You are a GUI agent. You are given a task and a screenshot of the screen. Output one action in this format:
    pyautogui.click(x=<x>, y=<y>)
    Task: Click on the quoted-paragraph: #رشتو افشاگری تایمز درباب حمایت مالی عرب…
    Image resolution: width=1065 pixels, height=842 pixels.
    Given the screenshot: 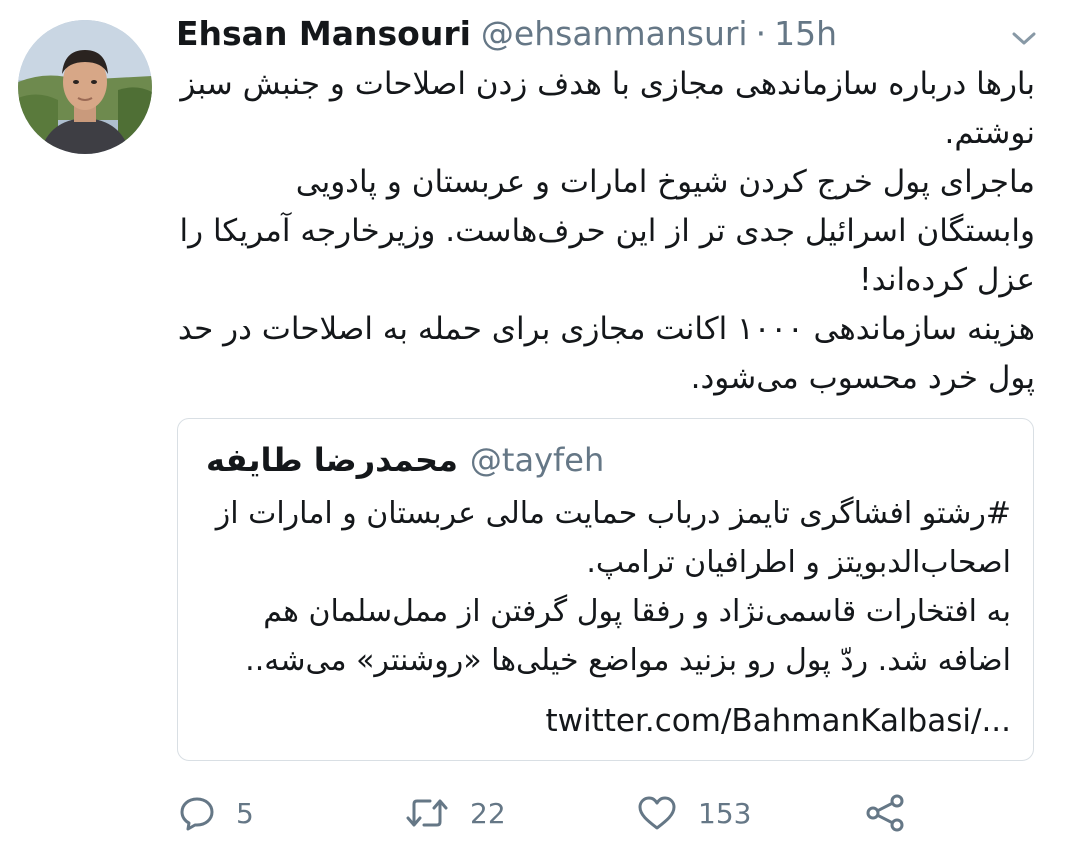 What is the action you would take?
    pyautogui.click(x=613, y=538)
    